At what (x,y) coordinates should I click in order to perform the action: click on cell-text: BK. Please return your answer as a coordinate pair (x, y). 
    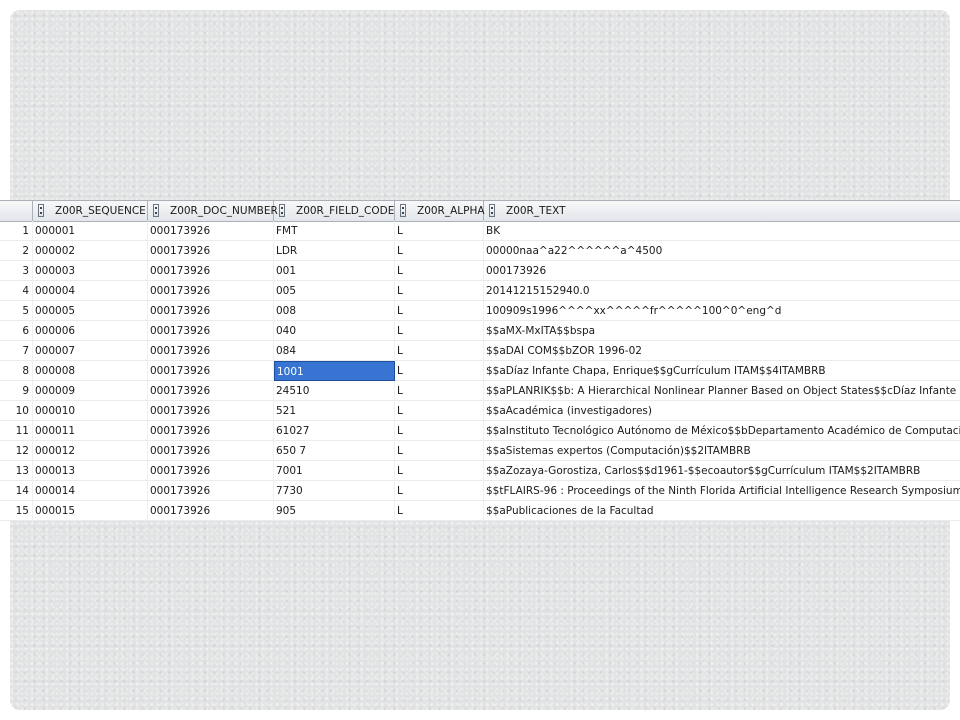
    Looking at the image, I should click on (722, 231).